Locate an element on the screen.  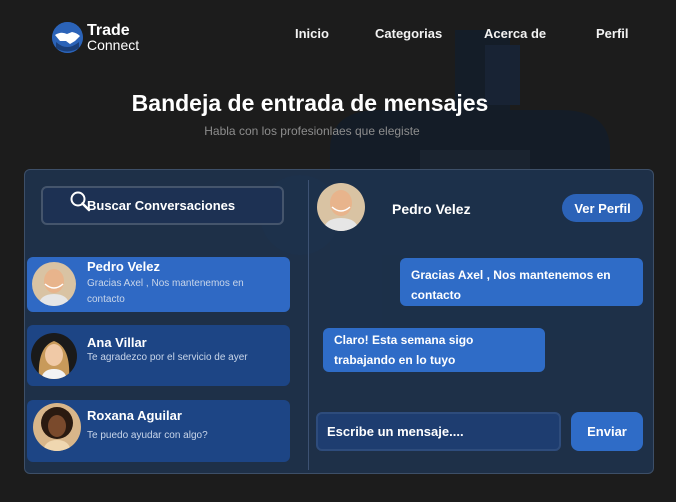
nav-inicio: Inicio is located at coordinates (312, 33).